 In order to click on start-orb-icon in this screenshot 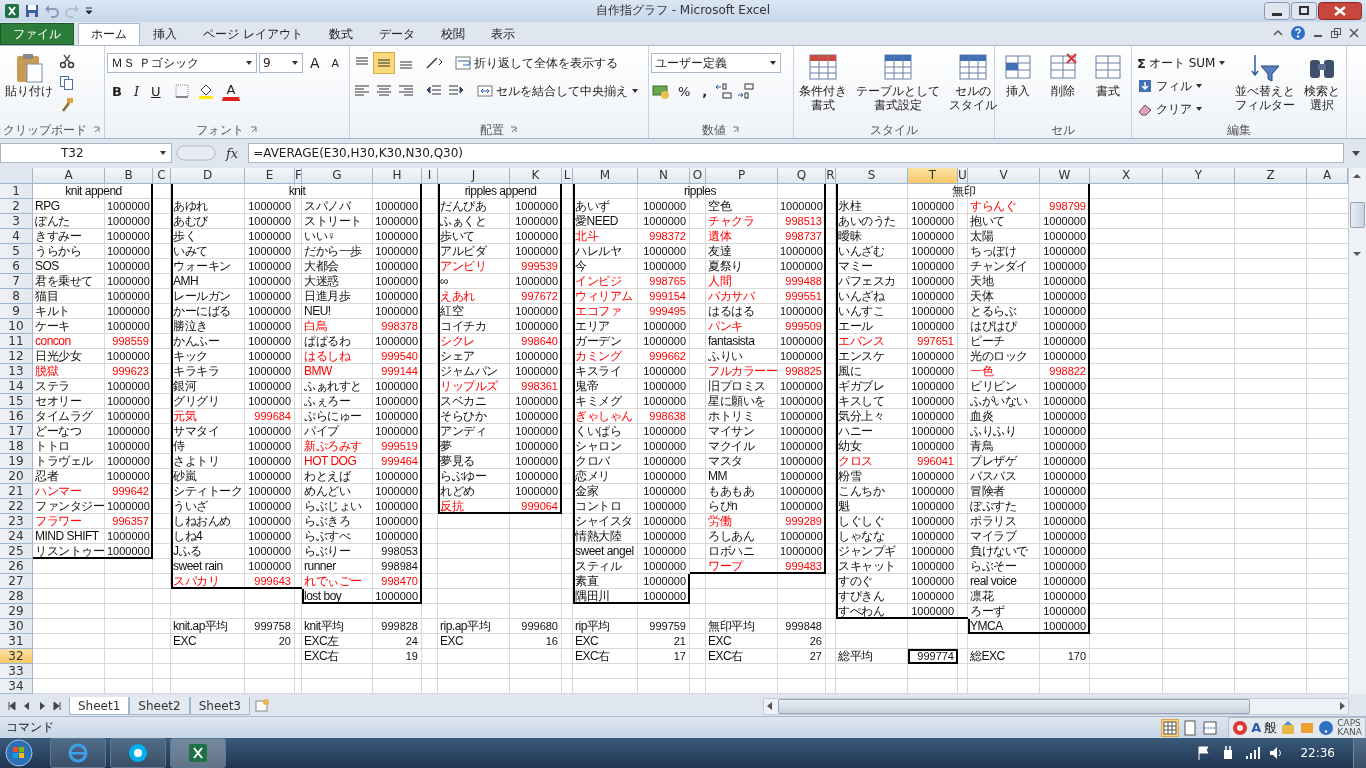, I will do `click(19, 753)`.